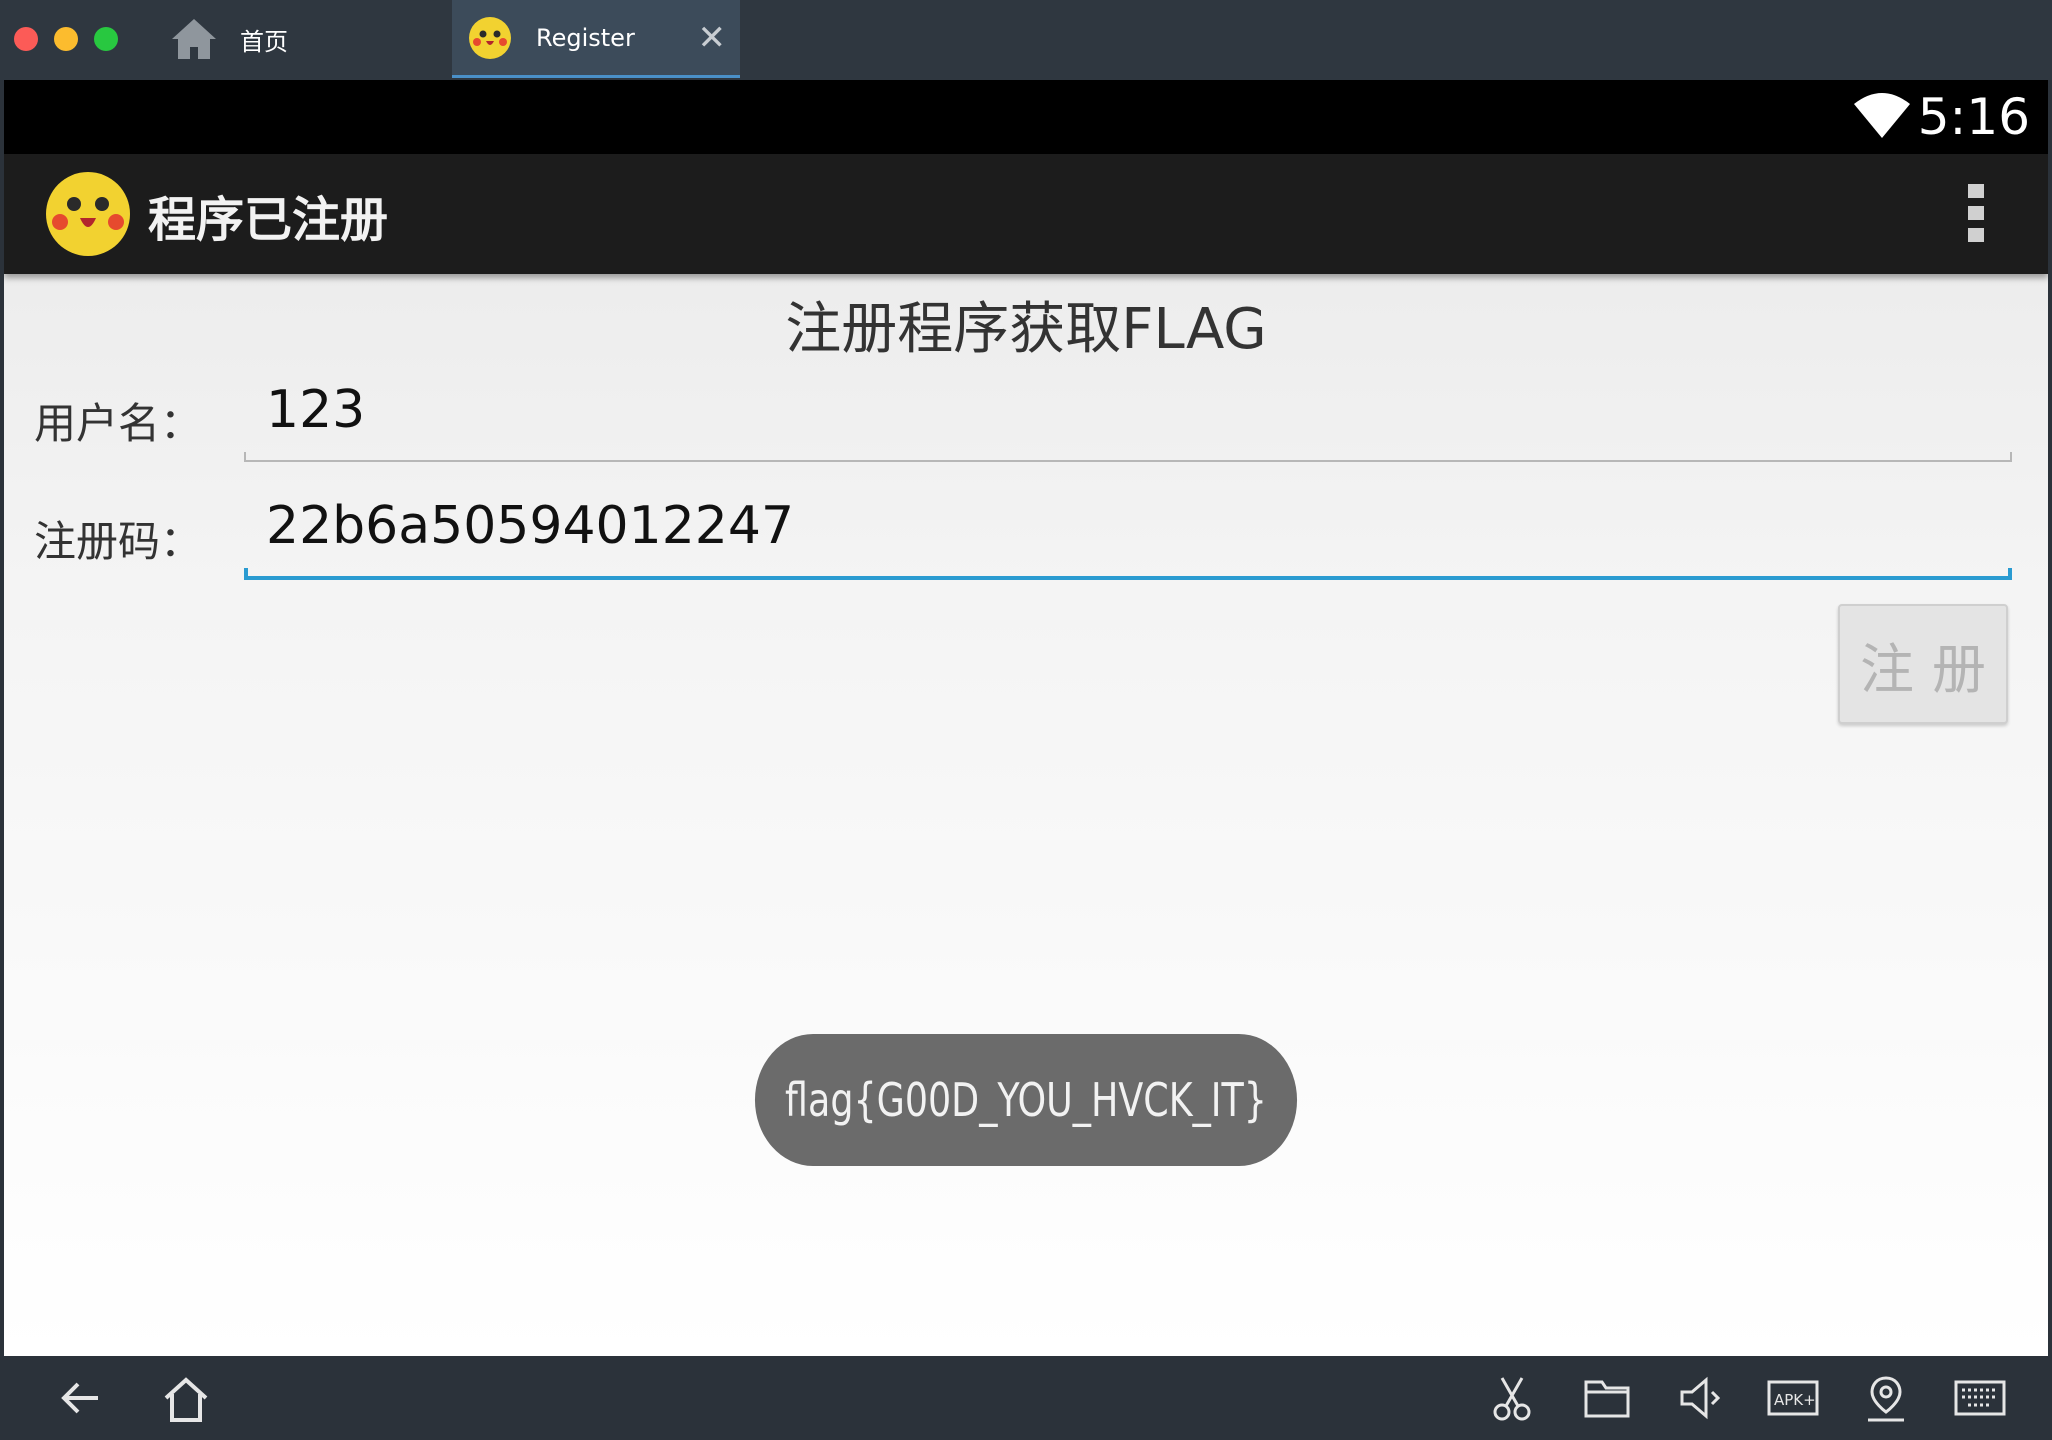  What do you see at coordinates (1026, 1398) in the screenshot?
I see `emulator-toolbar: APK+` at bounding box center [1026, 1398].